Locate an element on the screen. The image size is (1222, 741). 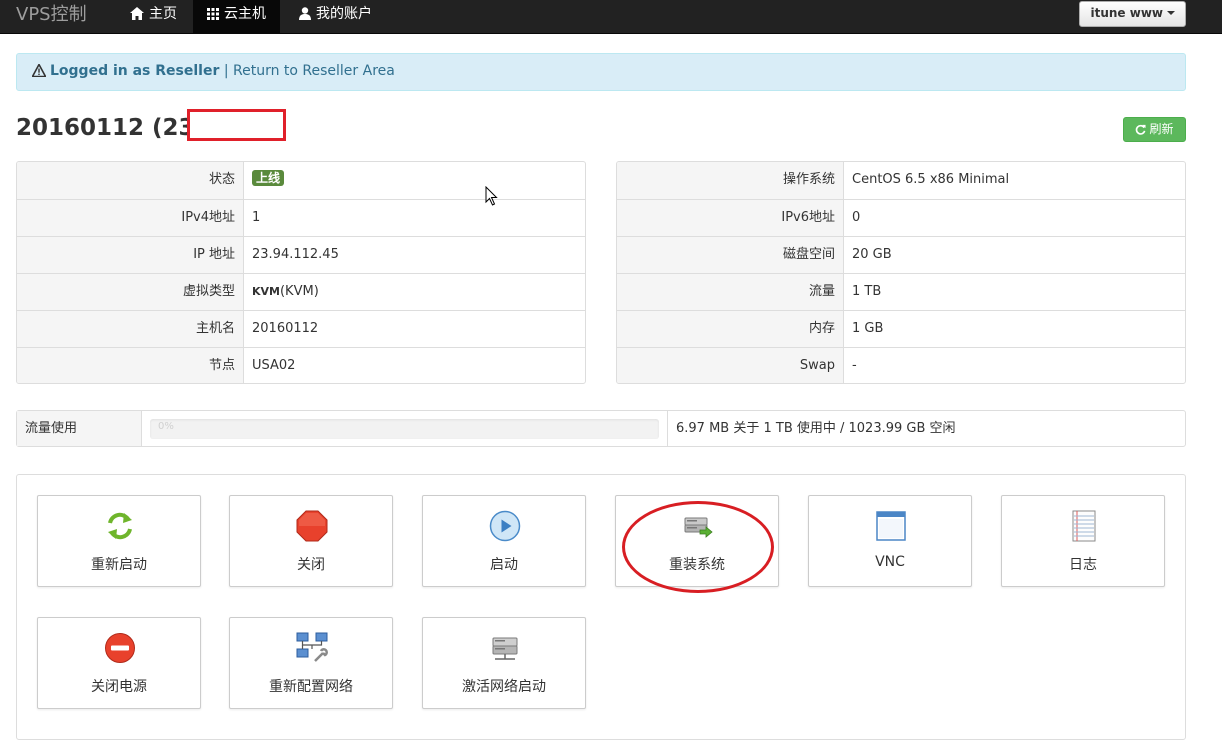
table-row: 主机名 20160112 is located at coordinates (301, 328).